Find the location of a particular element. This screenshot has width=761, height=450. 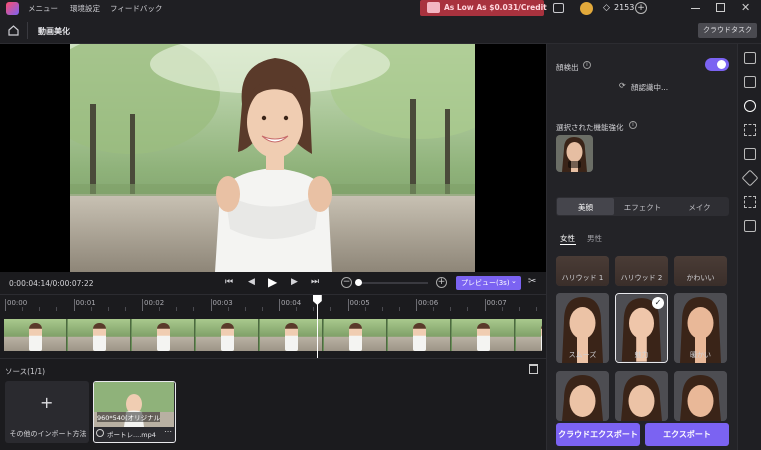

gender-tab-male: 男性 is located at coordinates (594, 238).